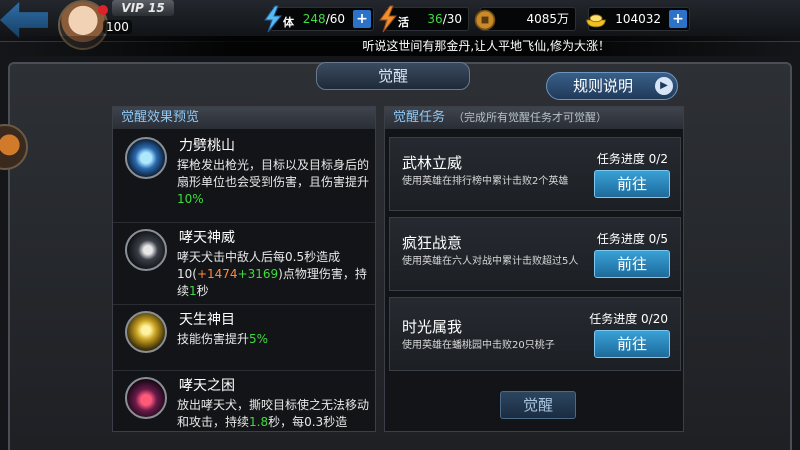  I want to click on howling-dog-icon, so click(146, 250).